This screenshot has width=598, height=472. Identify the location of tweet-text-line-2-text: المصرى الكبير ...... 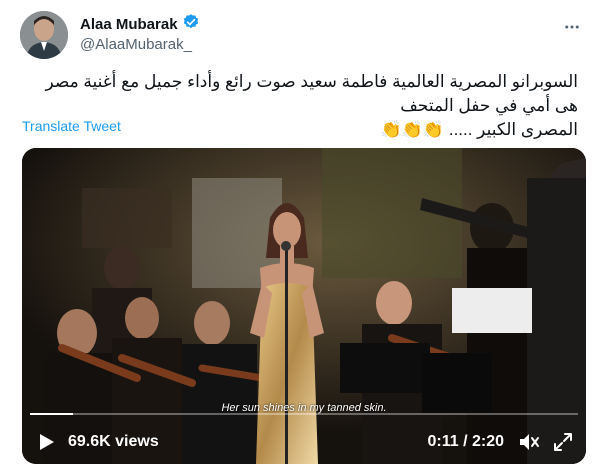
(513, 129).